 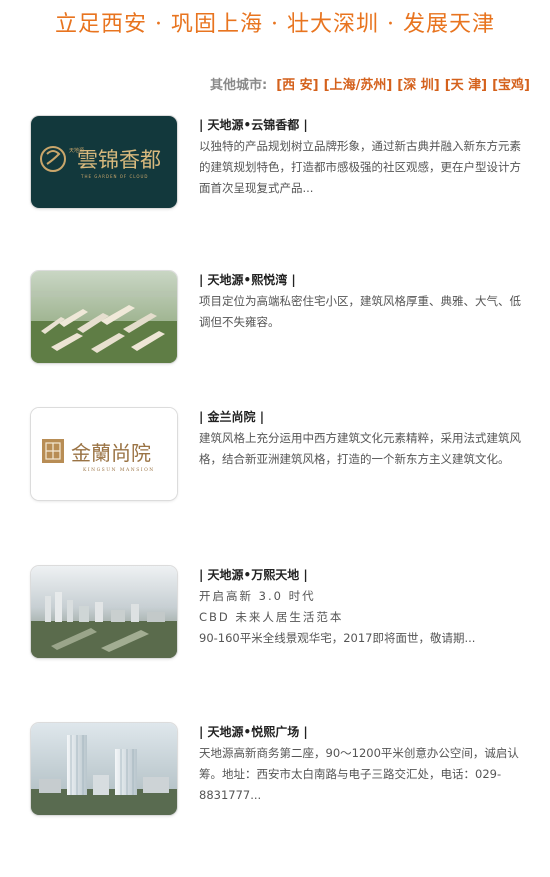 I want to click on page-headline: 立足西安 · 巩固上海 · 壮大深圳 · 发展天津, so click(x=275, y=24).